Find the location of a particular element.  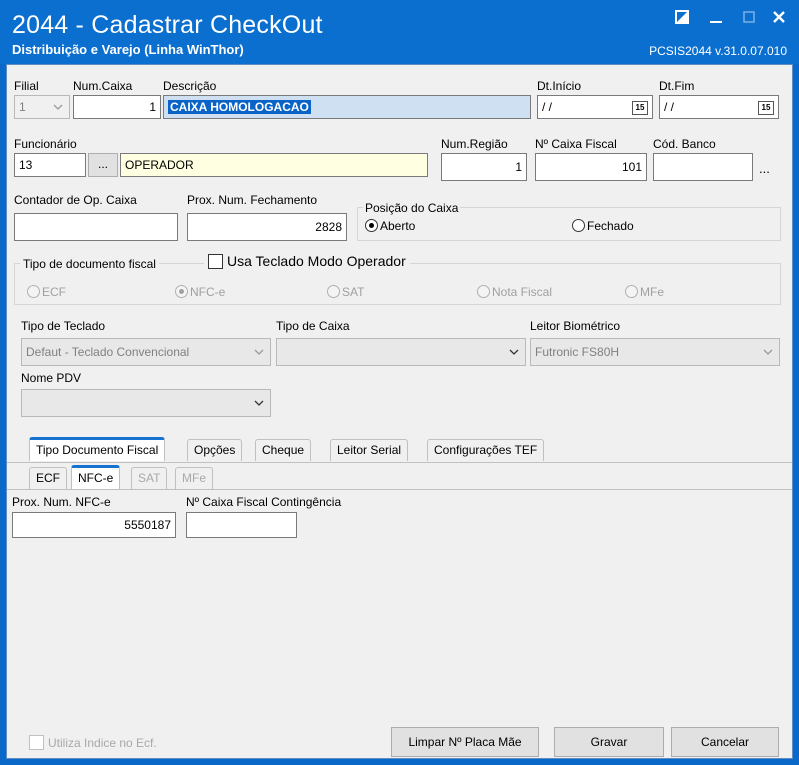

dt-fim-input: / / 15 is located at coordinates (719, 107).